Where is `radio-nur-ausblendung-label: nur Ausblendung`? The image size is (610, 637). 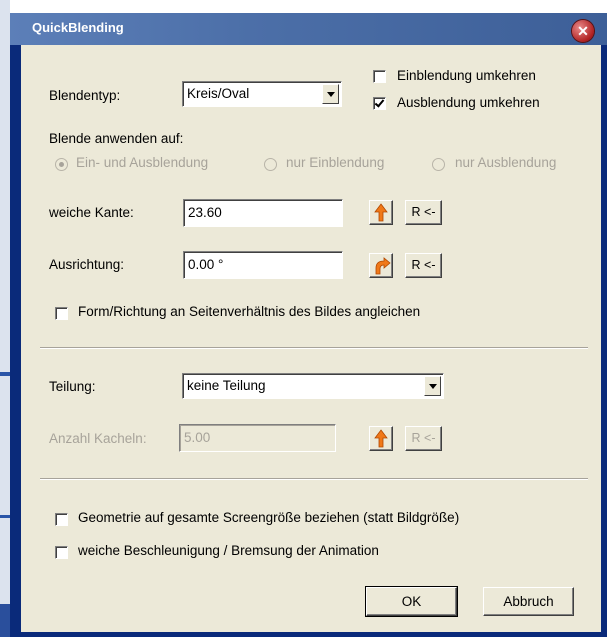 radio-nur-ausblendung-label: nur Ausblendung is located at coordinates (506, 162).